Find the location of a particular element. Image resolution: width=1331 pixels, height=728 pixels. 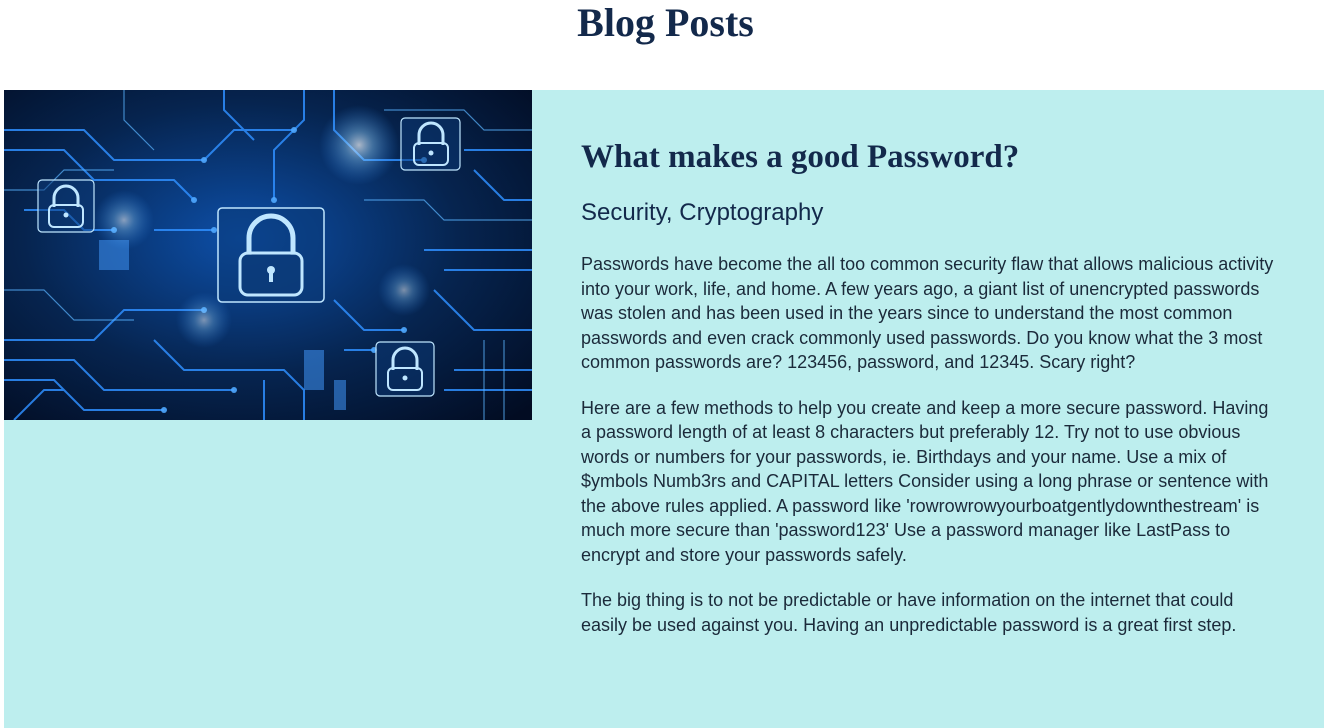

post-categories: Security, Cryptography is located at coordinates (702, 212).